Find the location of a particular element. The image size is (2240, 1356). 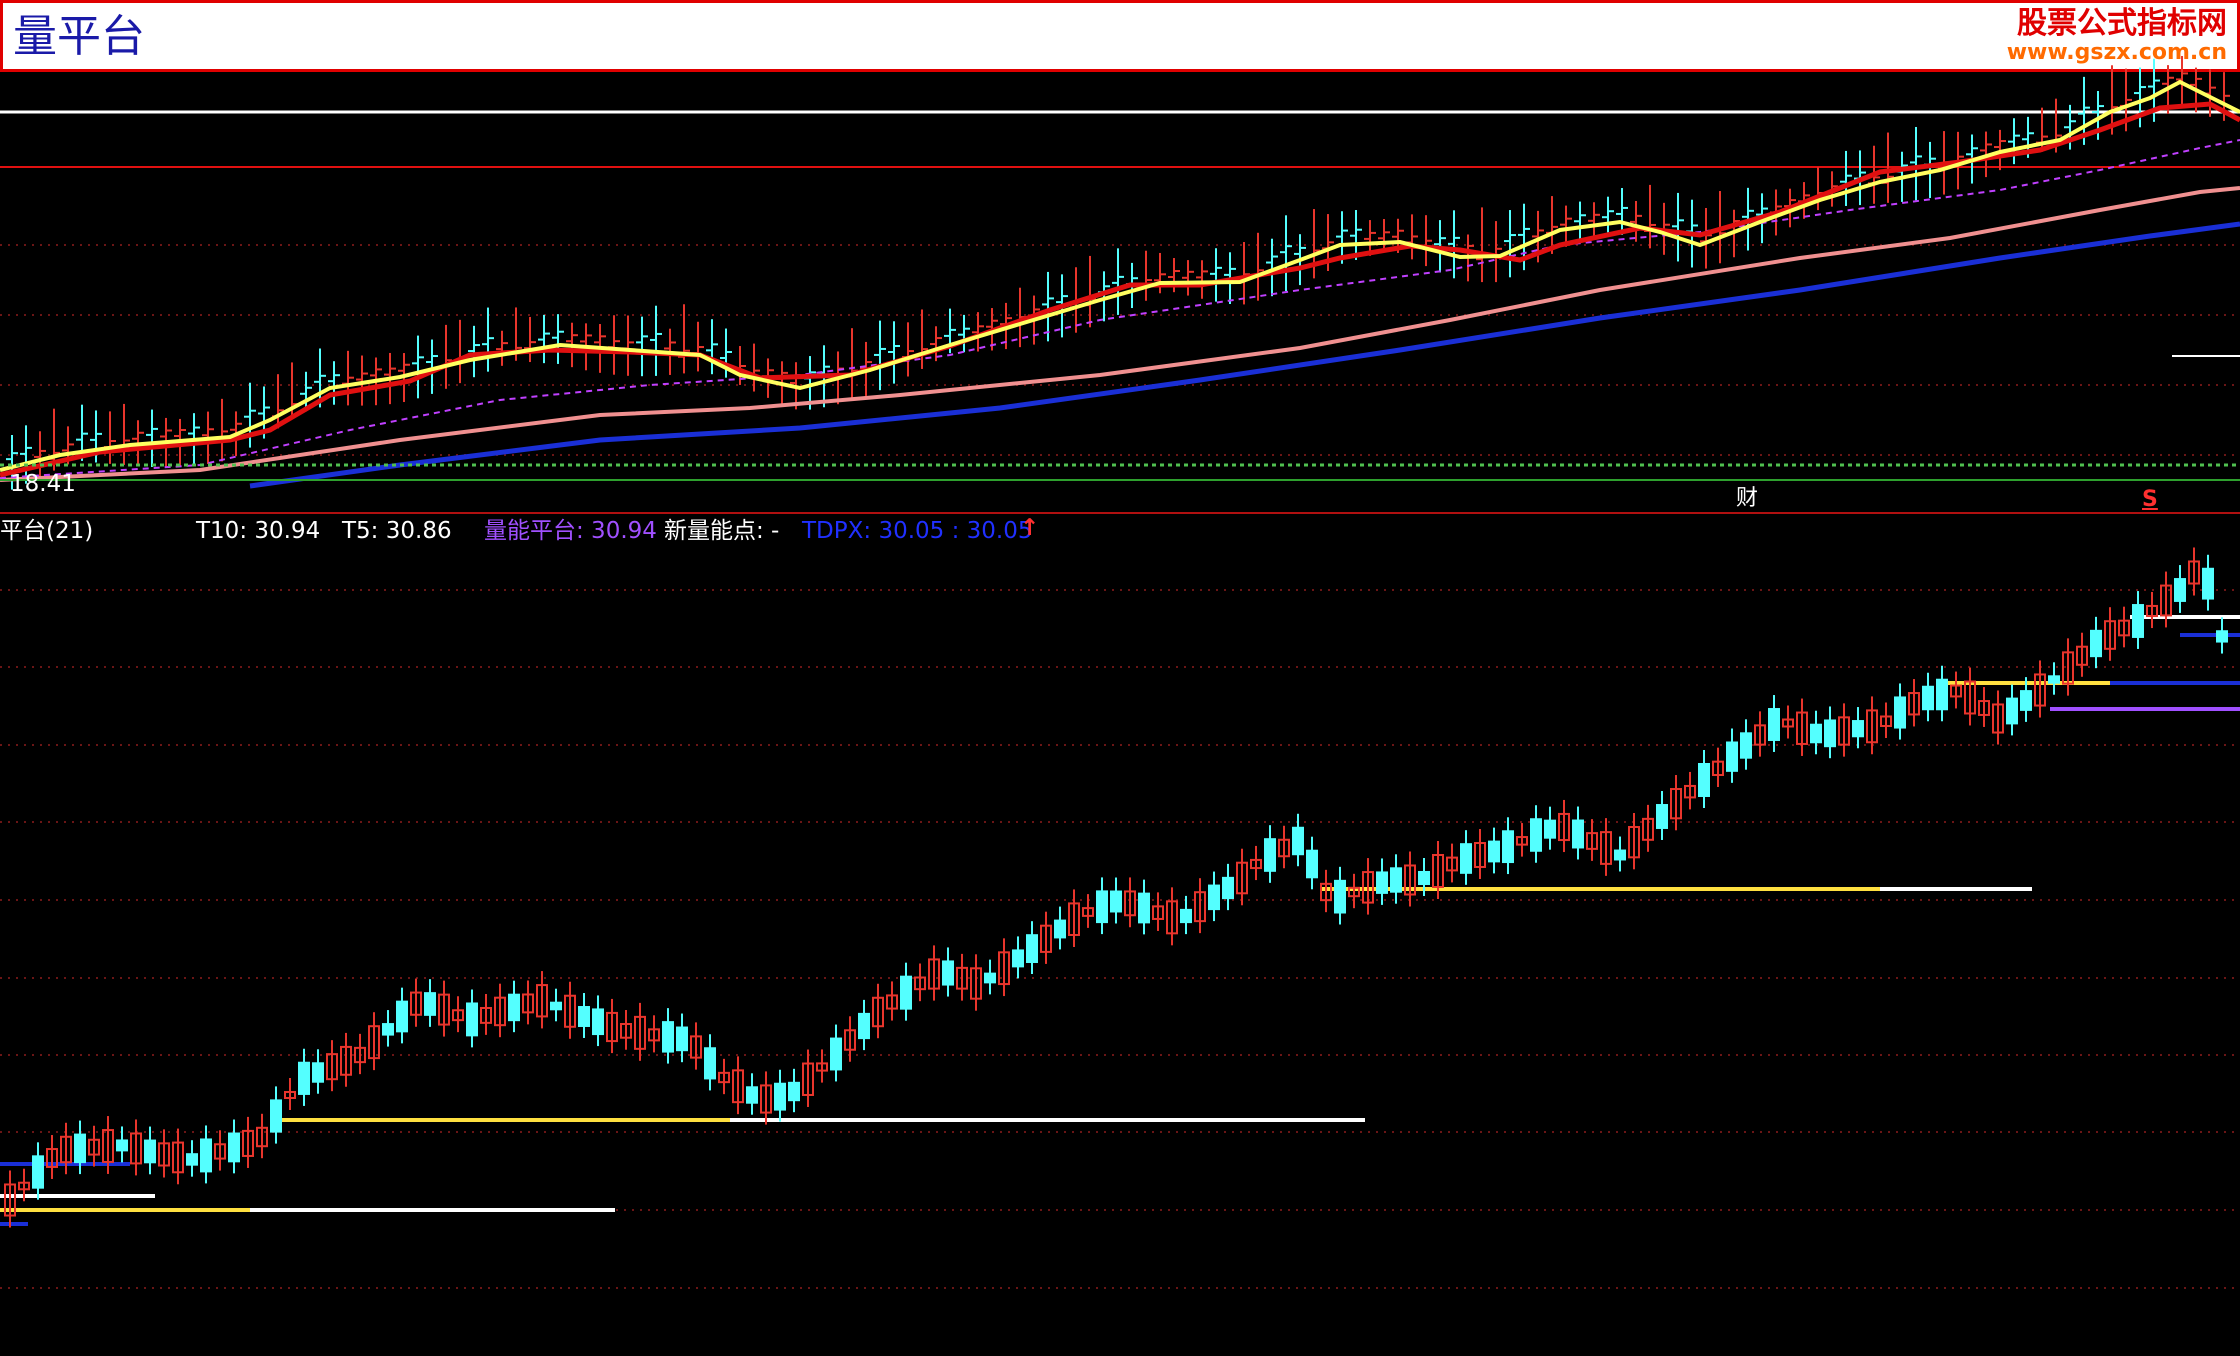

volume-platform-value: 量能平台: 30.94 is located at coordinates (570, 531).